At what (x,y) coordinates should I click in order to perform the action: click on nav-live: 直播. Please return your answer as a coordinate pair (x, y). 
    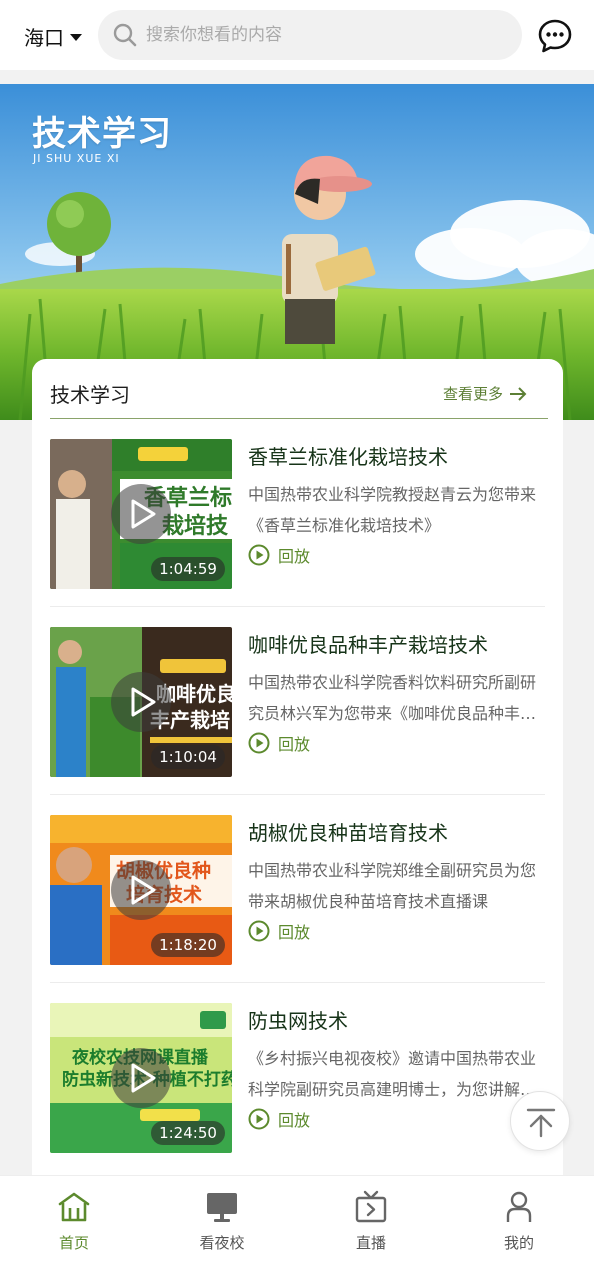
    Looking at the image, I should click on (371, 1225).